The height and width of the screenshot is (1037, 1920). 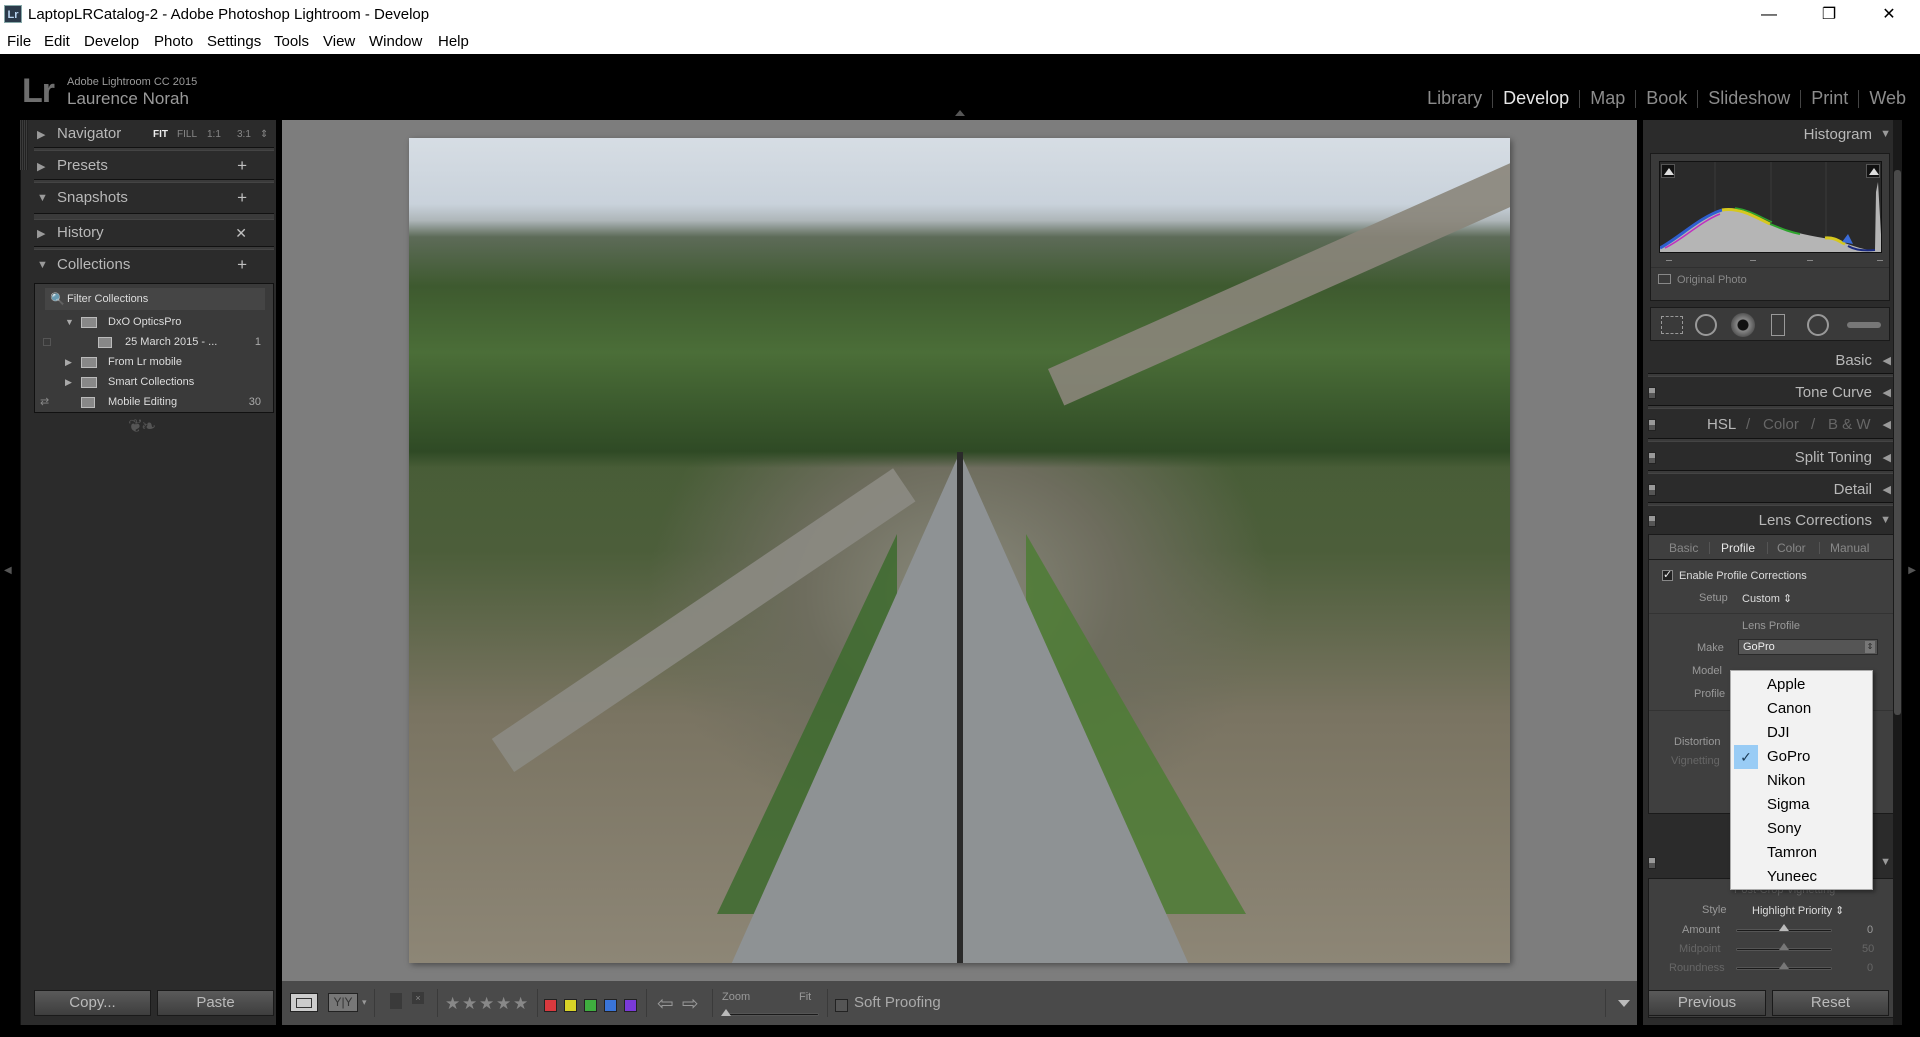 I want to click on dropdown-option-canon: Canon, so click(x=1801, y=709).